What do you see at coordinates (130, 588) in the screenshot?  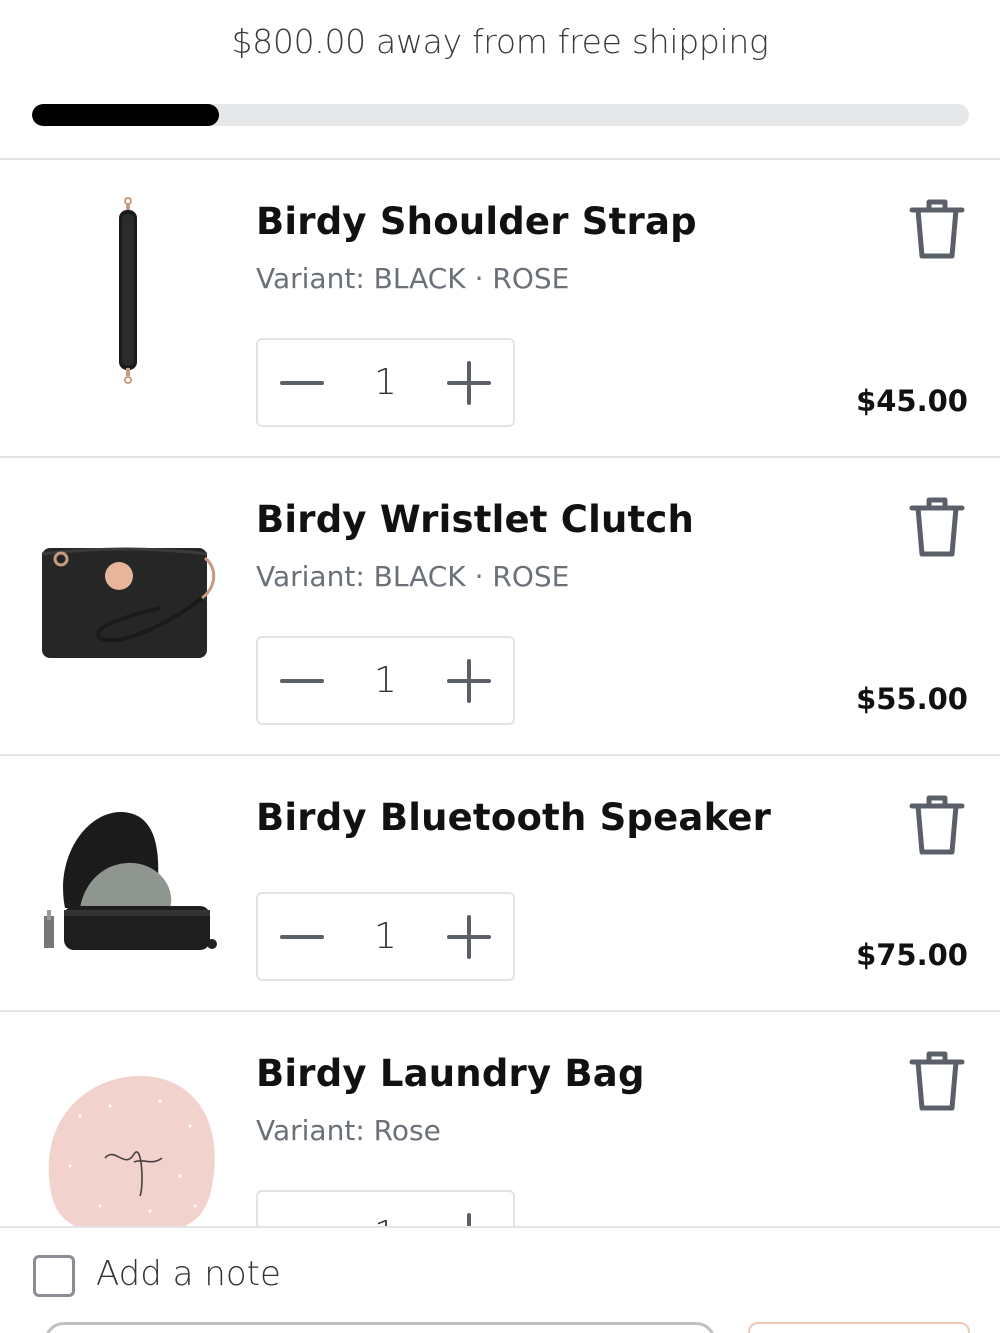 I see `wristlet-clutch-image` at bounding box center [130, 588].